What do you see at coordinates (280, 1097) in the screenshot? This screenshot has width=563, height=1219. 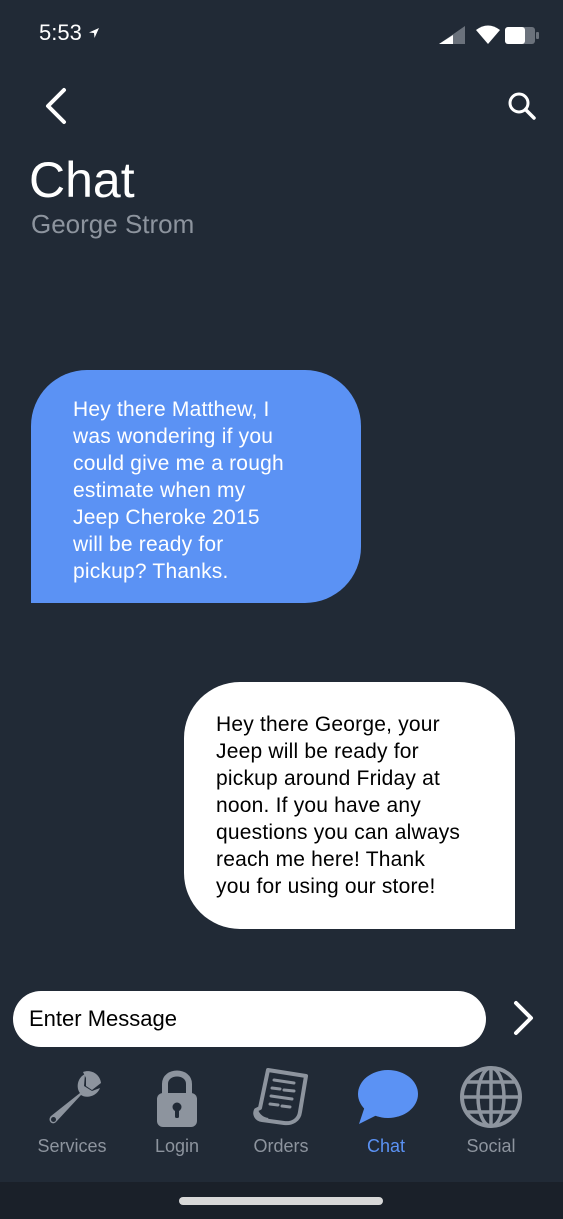 I see `receipt-icon` at bounding box center [280, 1097].